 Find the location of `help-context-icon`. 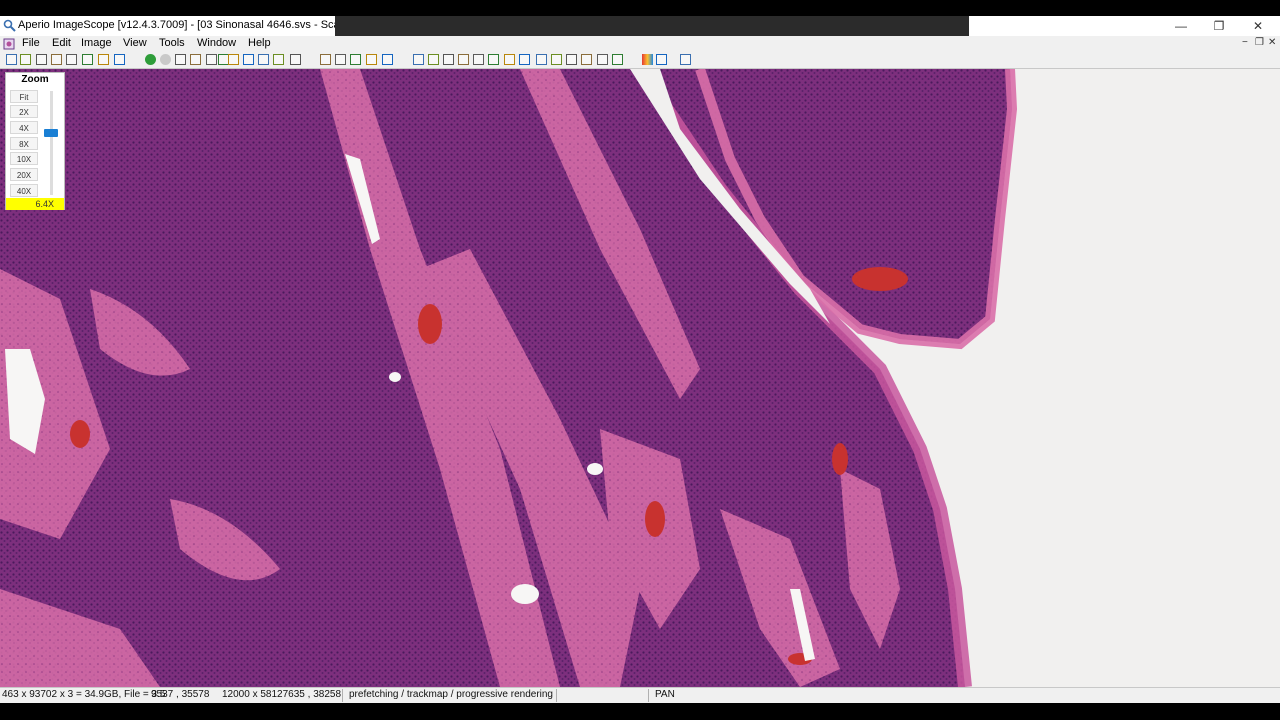

help-context-icon is located at coordinates (685, 59).